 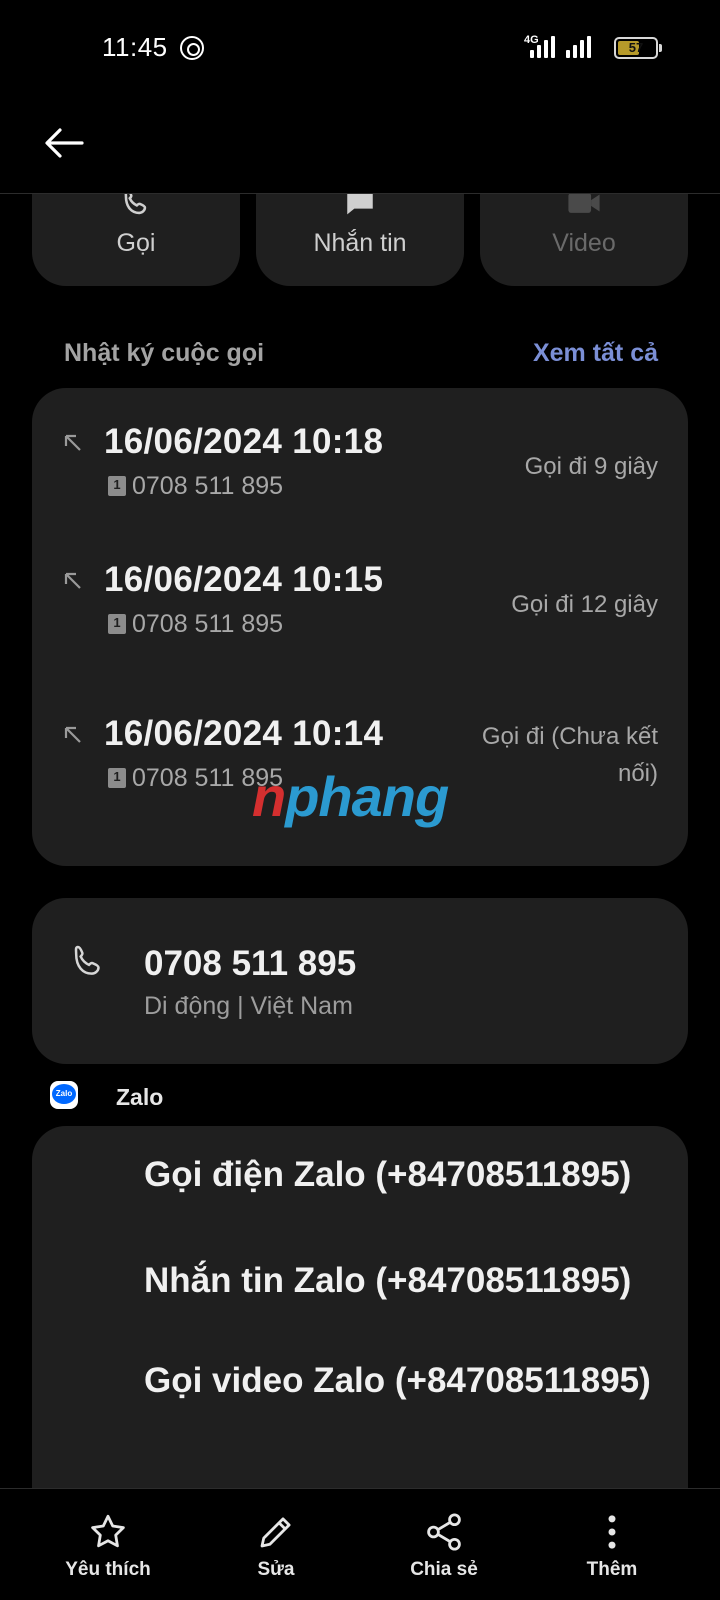 What do you see at coordinates (135, 47) in the screenshot?
I see `status-time: 11:45` at bounding box center [135, 47].